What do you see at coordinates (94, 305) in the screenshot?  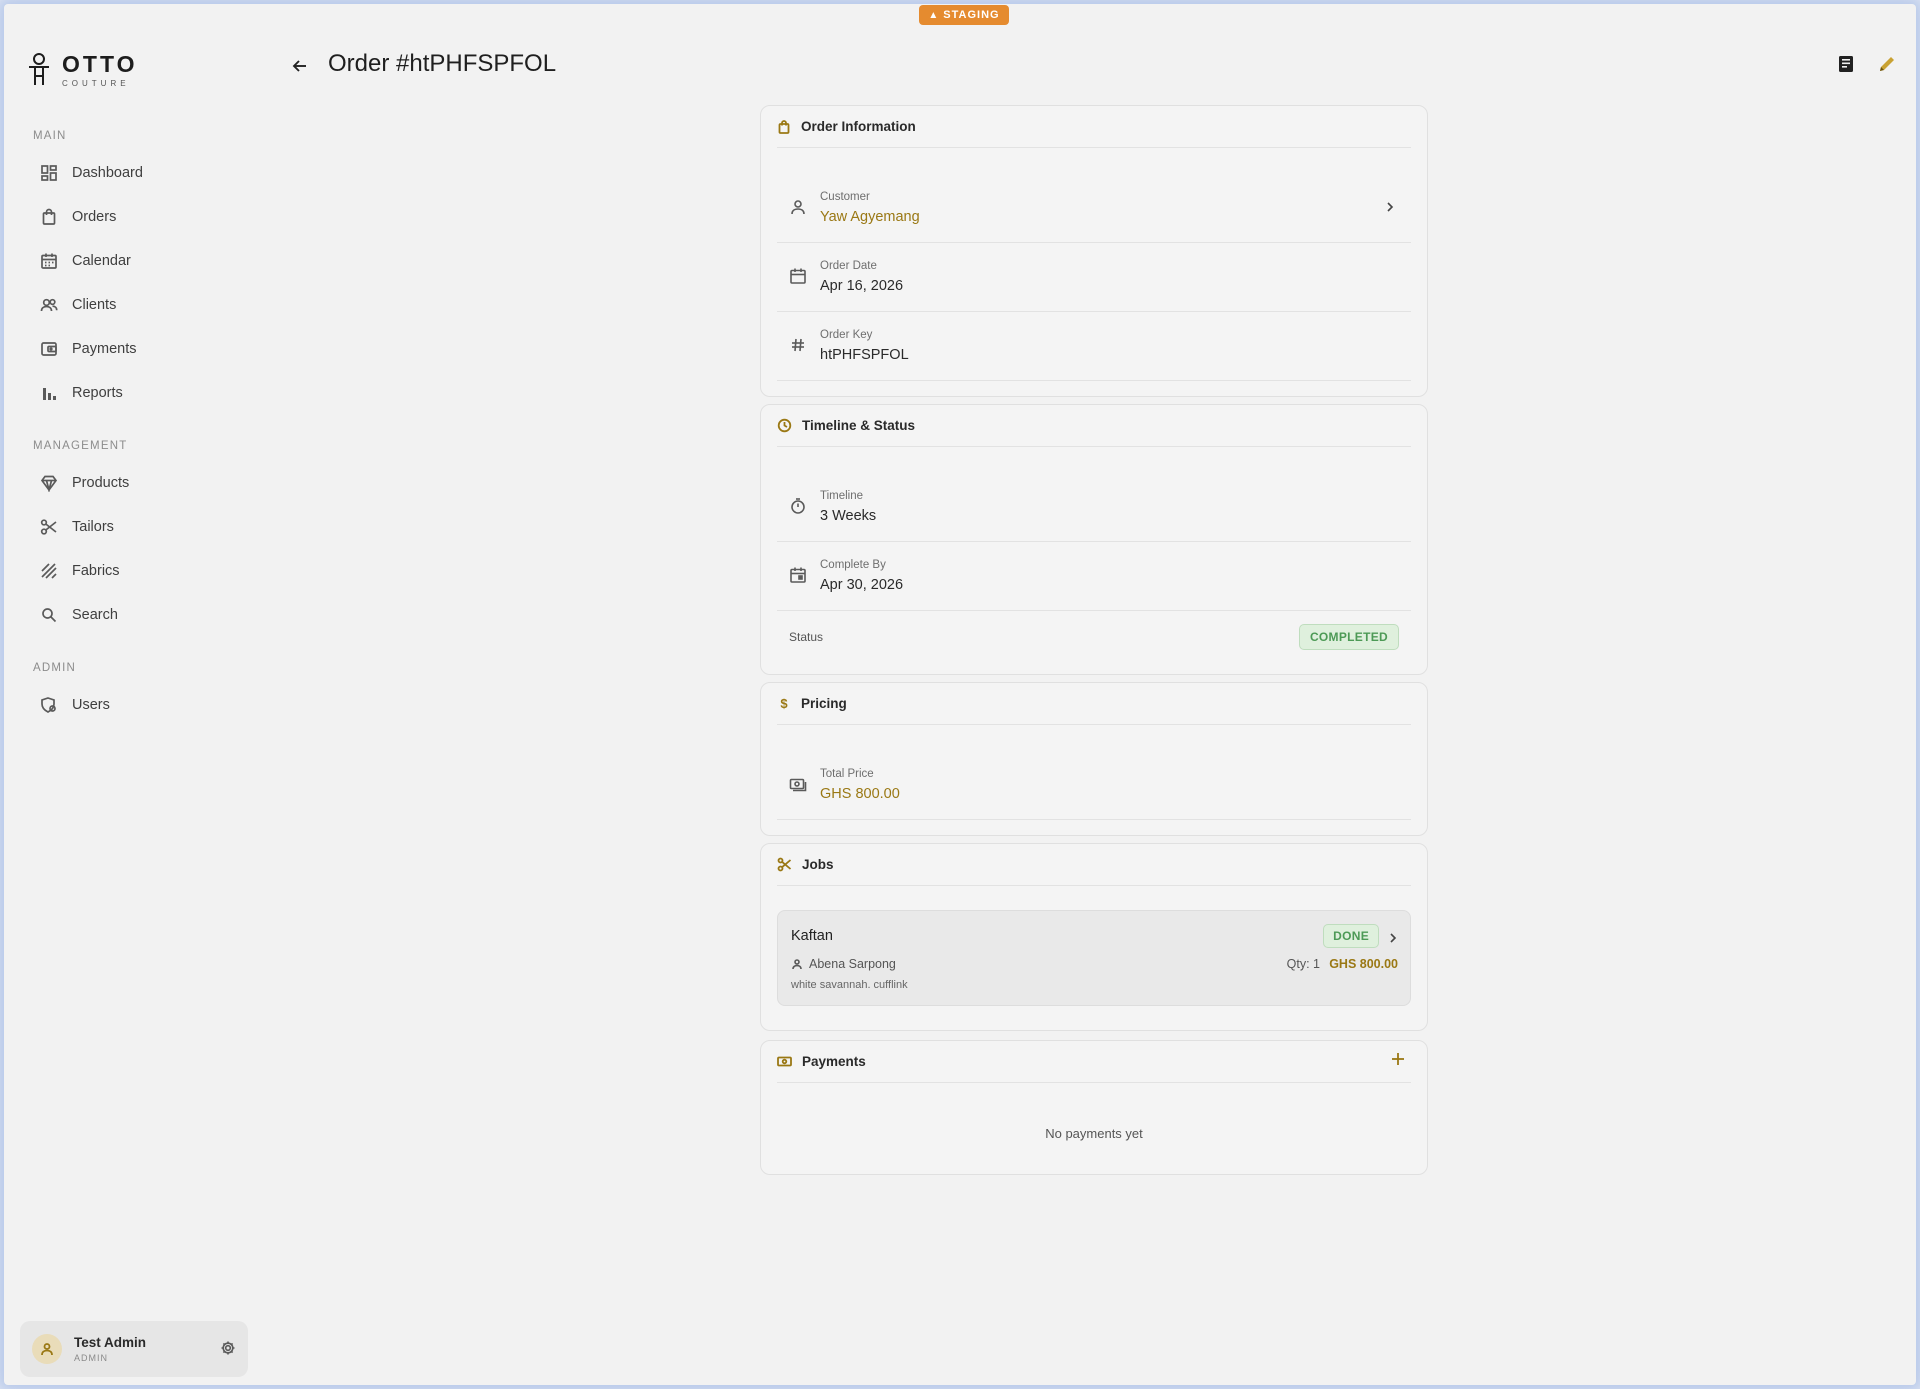 I see `sidebar-item-label: Clients` at bounding box center [94, 305].